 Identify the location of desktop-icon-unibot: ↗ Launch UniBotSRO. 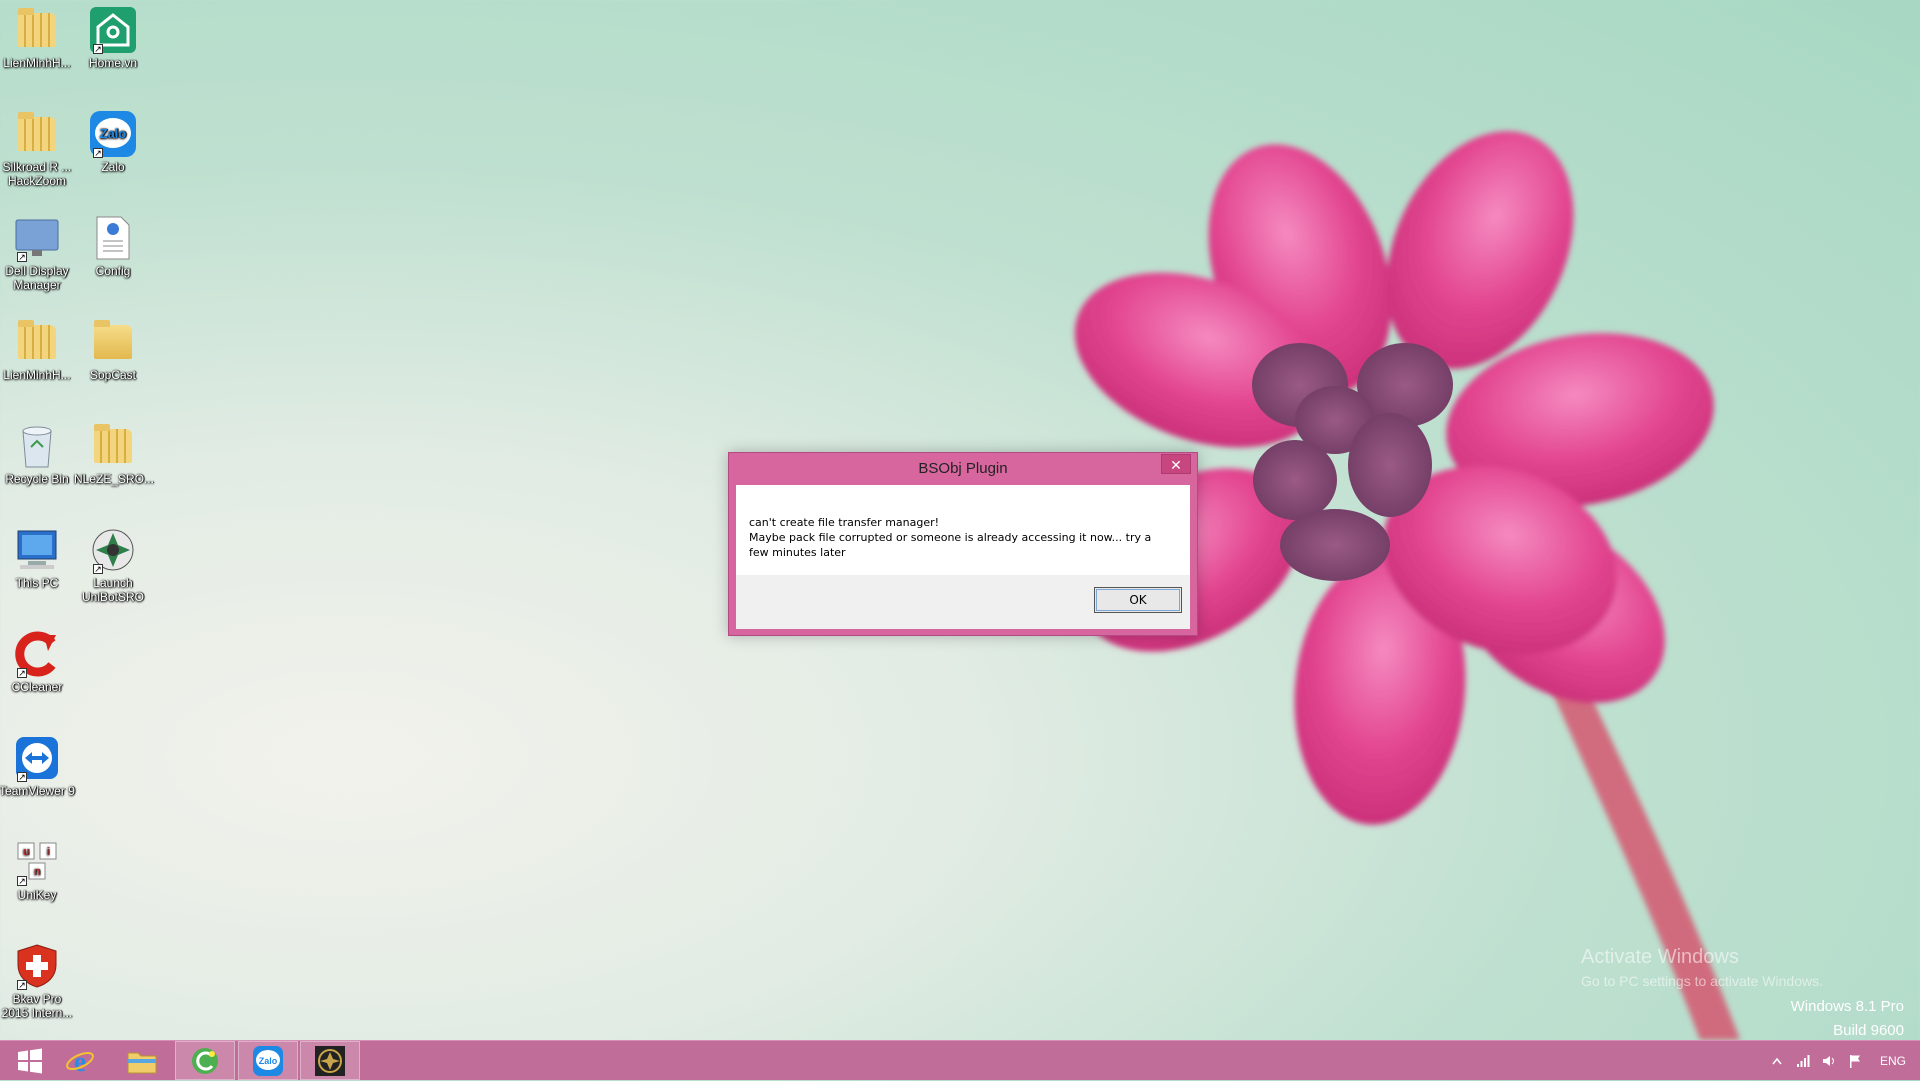
(113, 565).